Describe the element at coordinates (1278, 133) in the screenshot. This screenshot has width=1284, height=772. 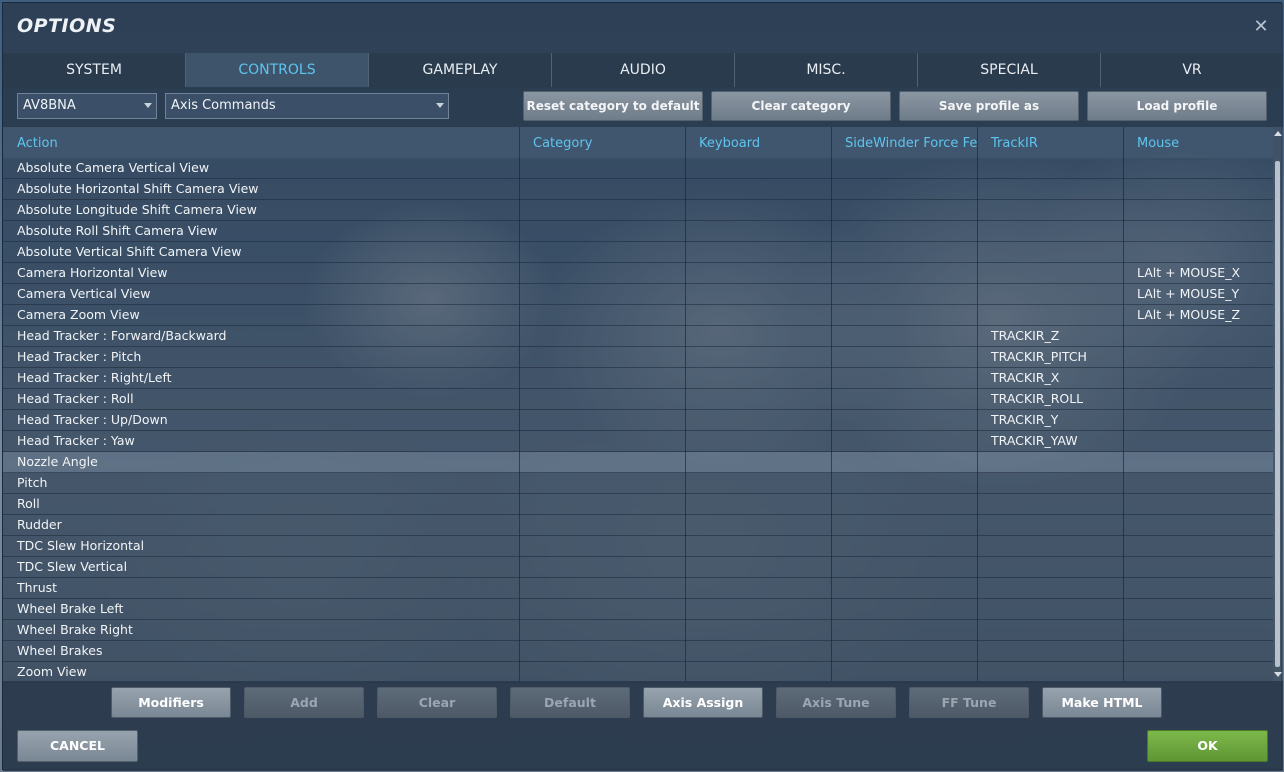
I see `scroll-up-icon` at that location.